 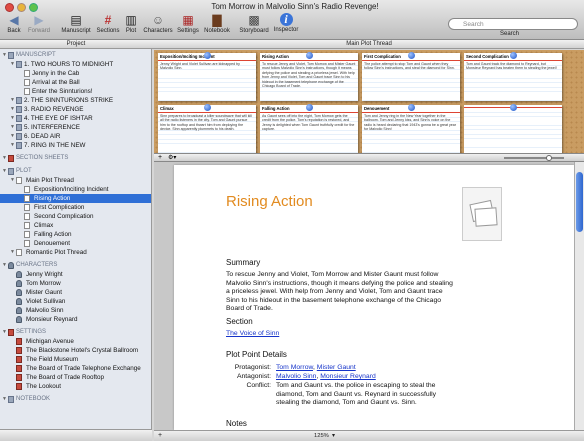 I want to click on sidebar-item-setting: The Board of Trade Telephone Exchange, so click(x=75, y=368).